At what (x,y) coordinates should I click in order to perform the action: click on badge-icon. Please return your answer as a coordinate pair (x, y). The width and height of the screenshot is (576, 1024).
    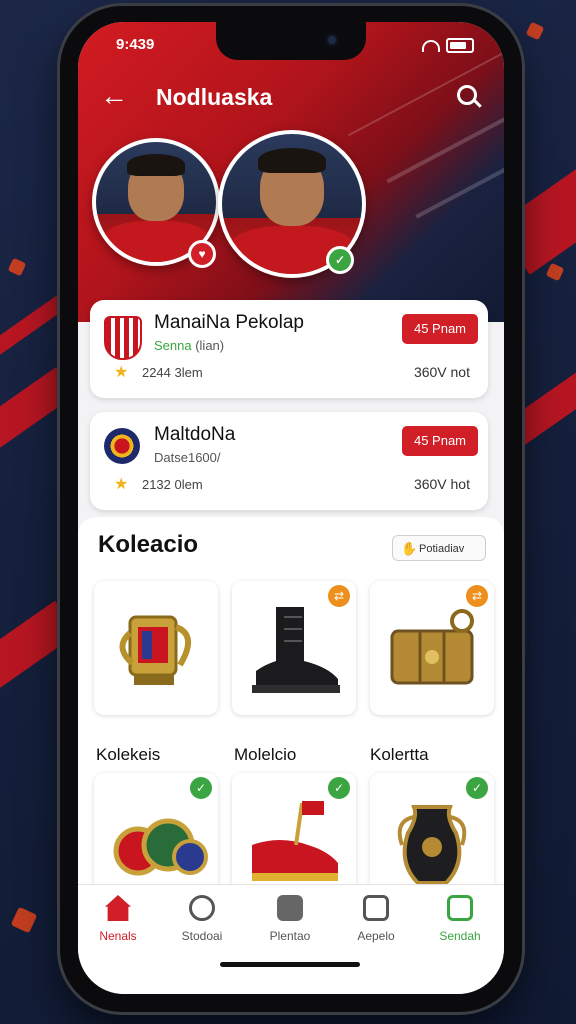
    Looking at the image, I should click on (202, 908).